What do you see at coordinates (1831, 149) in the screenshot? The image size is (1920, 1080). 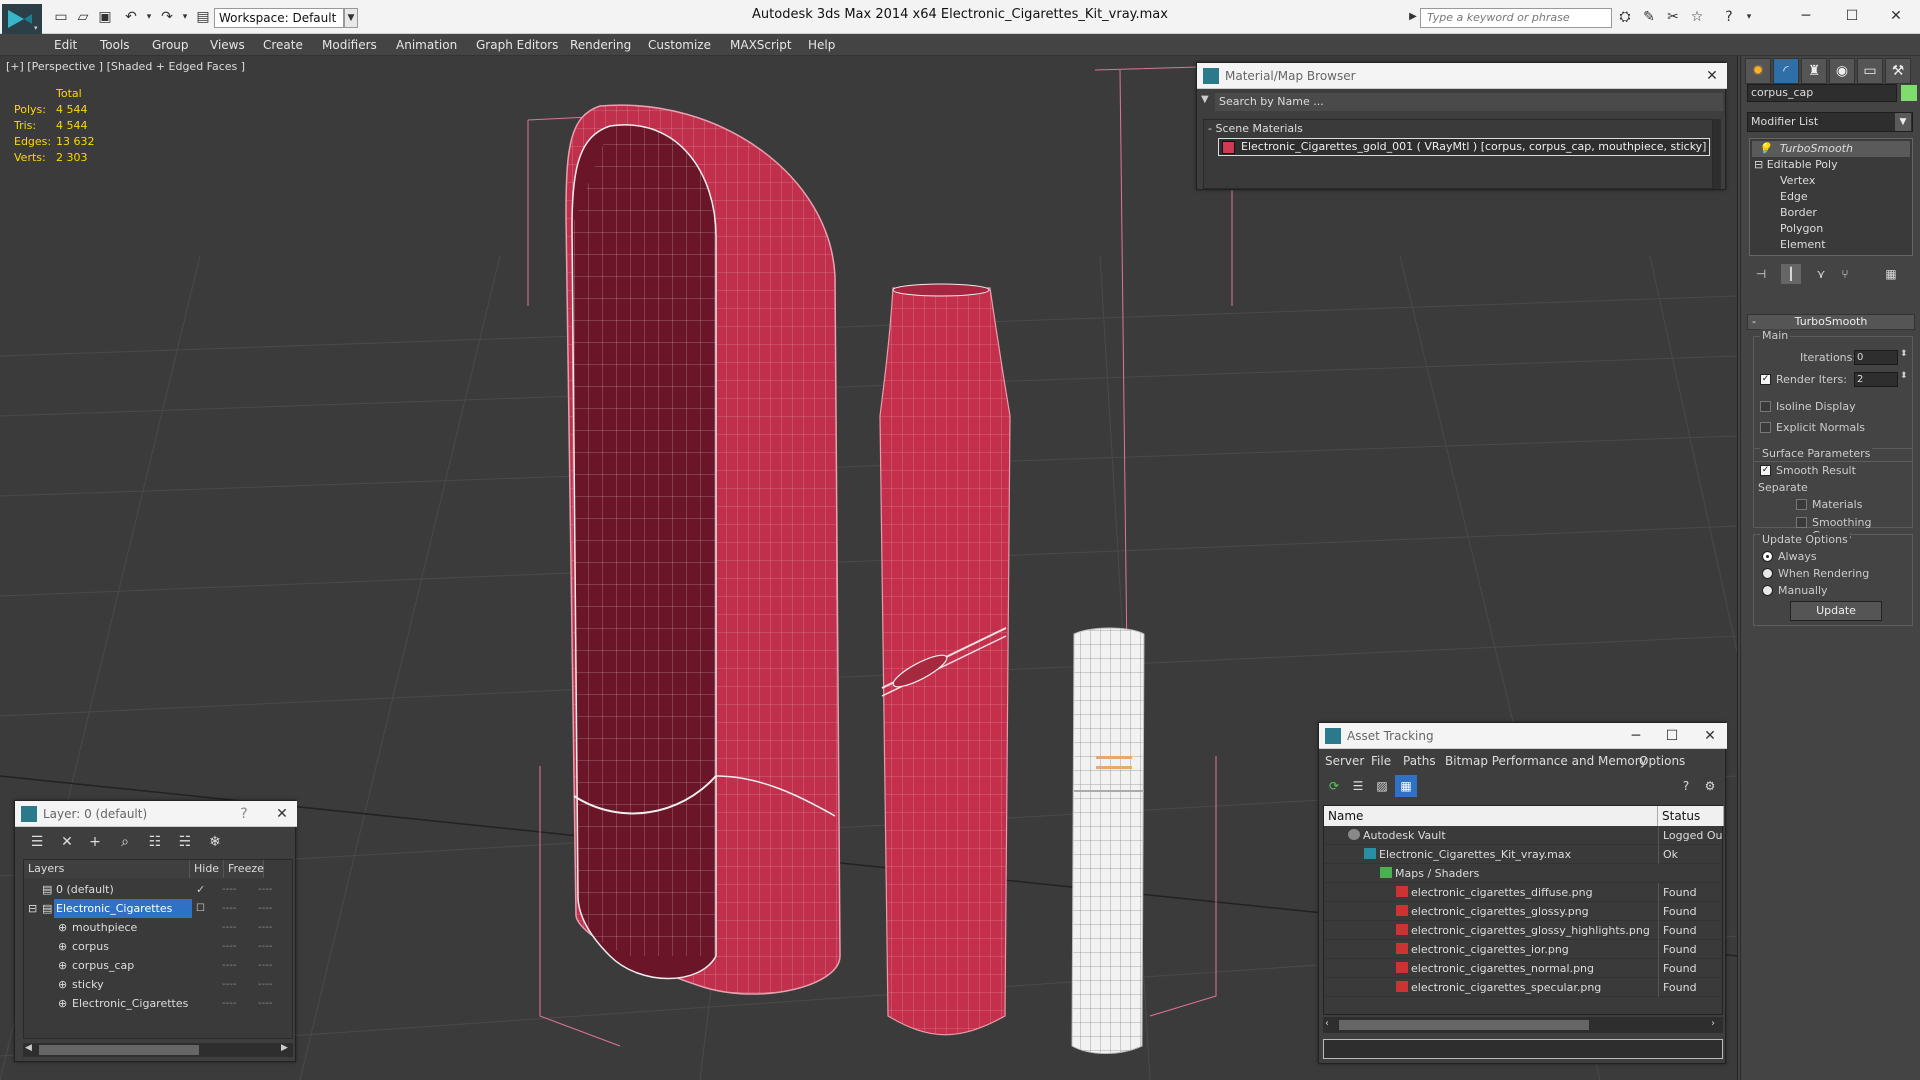 I see `stack-item-turbosmooth: 💡 TurboSmooth` at bounding box center [1831, 149].